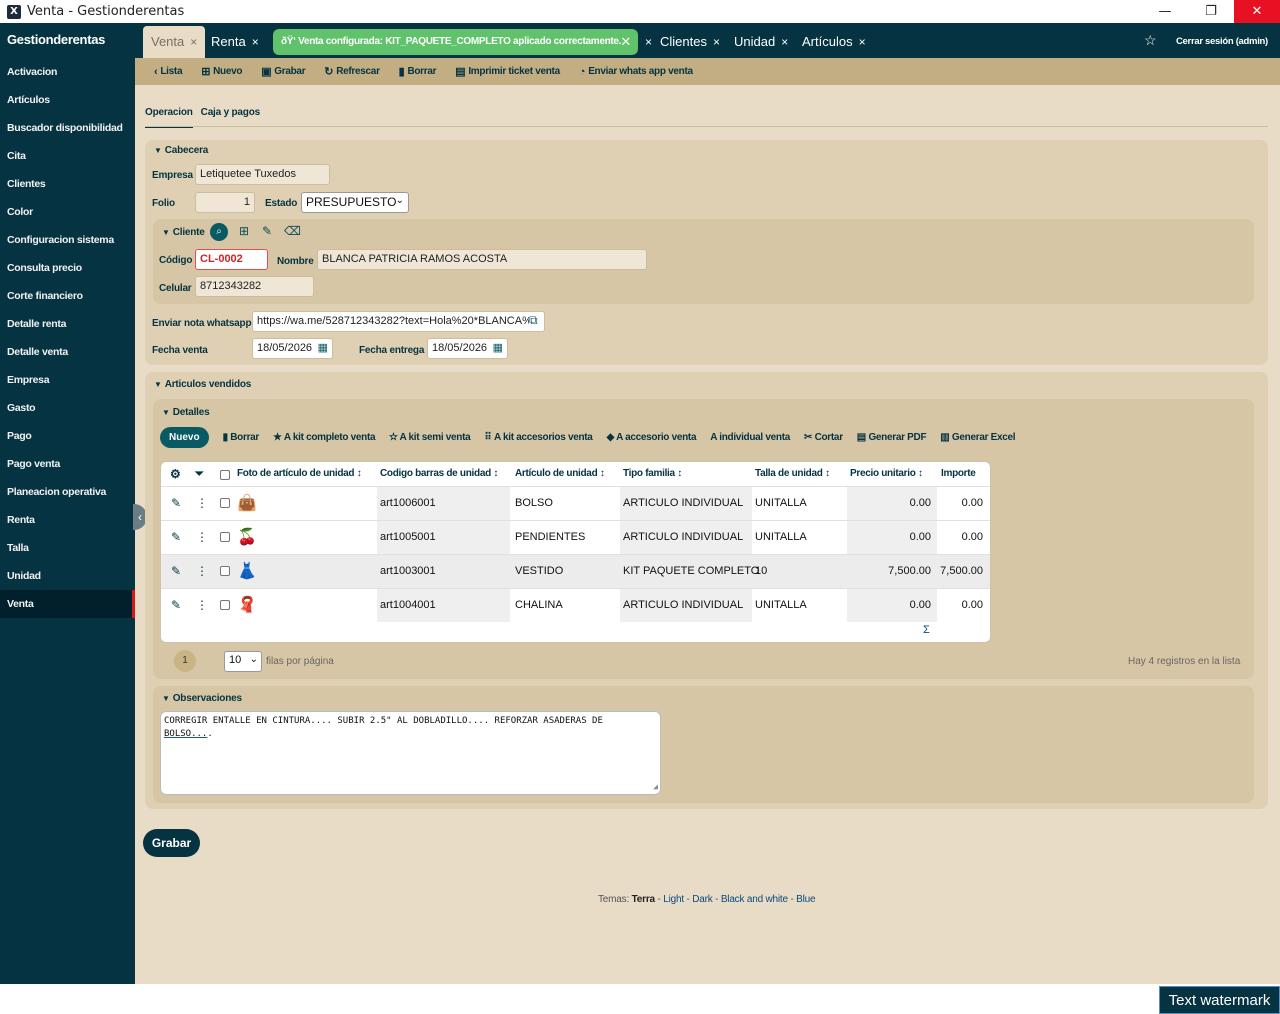  Describe the element at coordinates (181, 150) in the screenshot. I see `cabecera-header: ▼ Cabecera` at that location.